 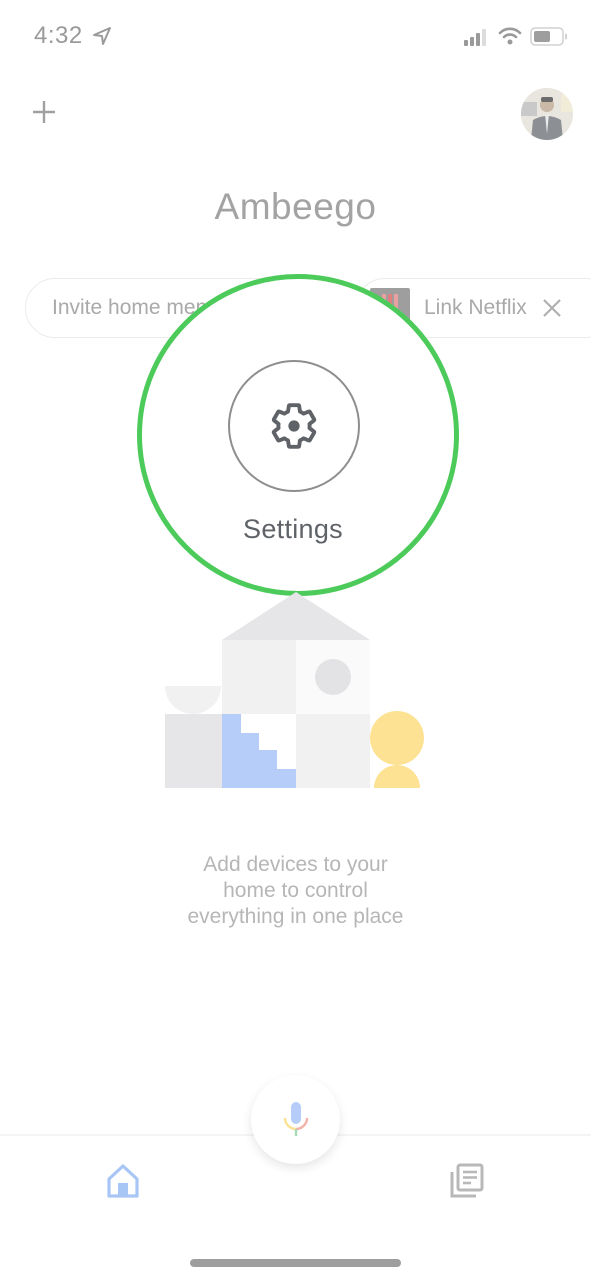 I want to click on settings-label: Settings, so click(x=293, y=529).